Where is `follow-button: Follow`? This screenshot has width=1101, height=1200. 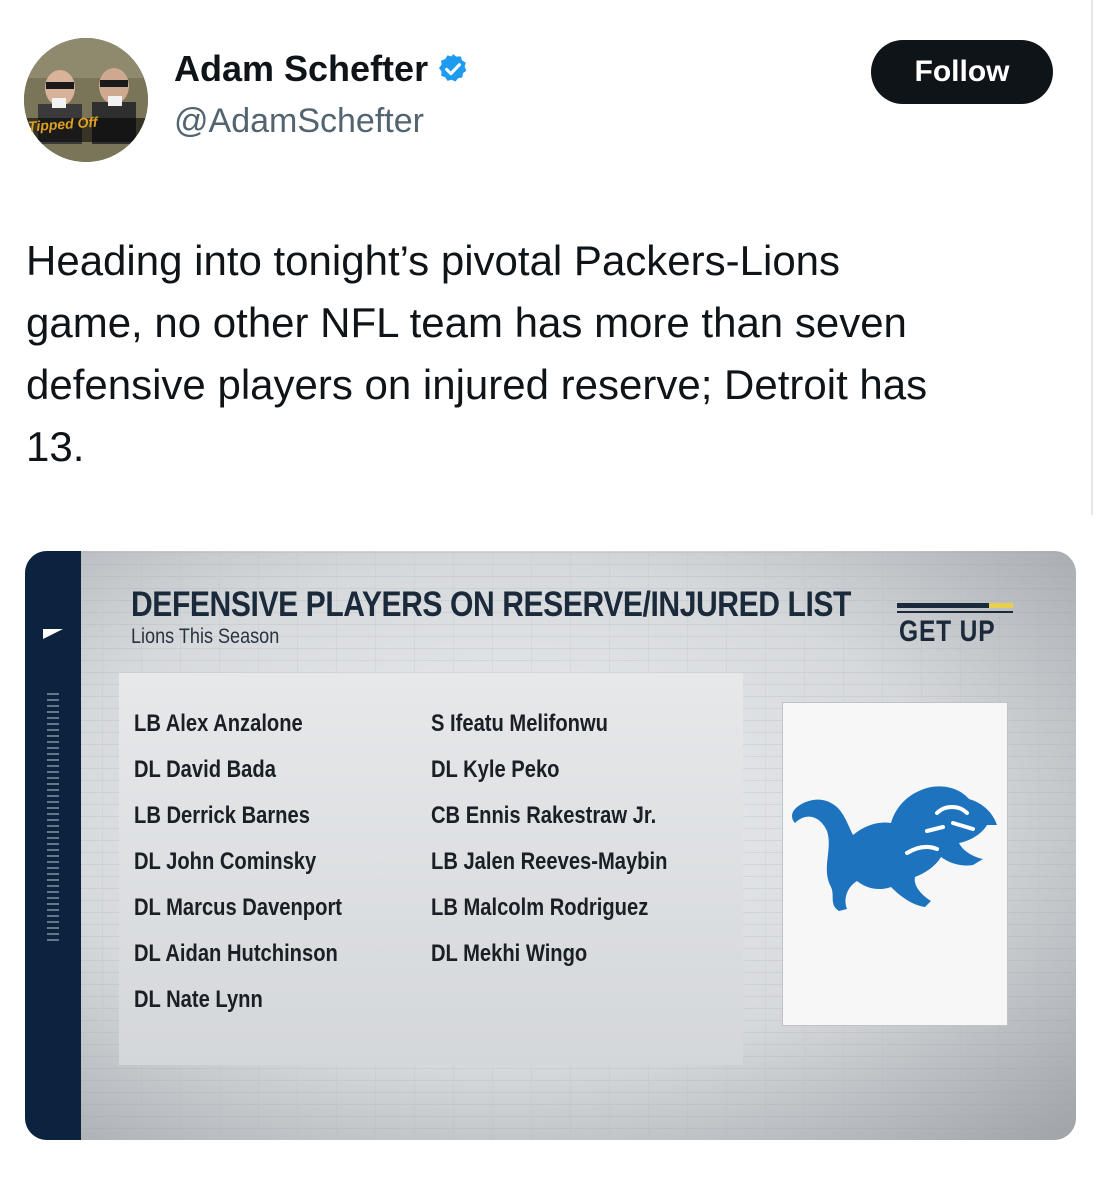 follow-button: Follow is located at coordinates (962, 72).